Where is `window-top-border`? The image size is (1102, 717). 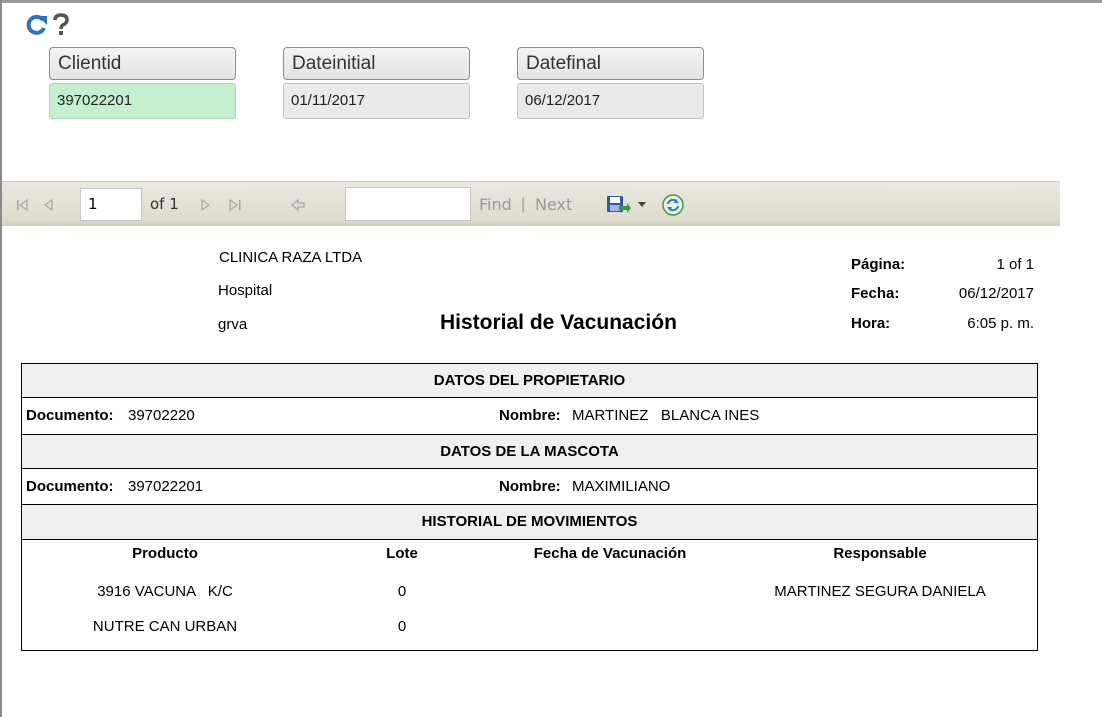 window-top-border is located at coordinates (551, 1).